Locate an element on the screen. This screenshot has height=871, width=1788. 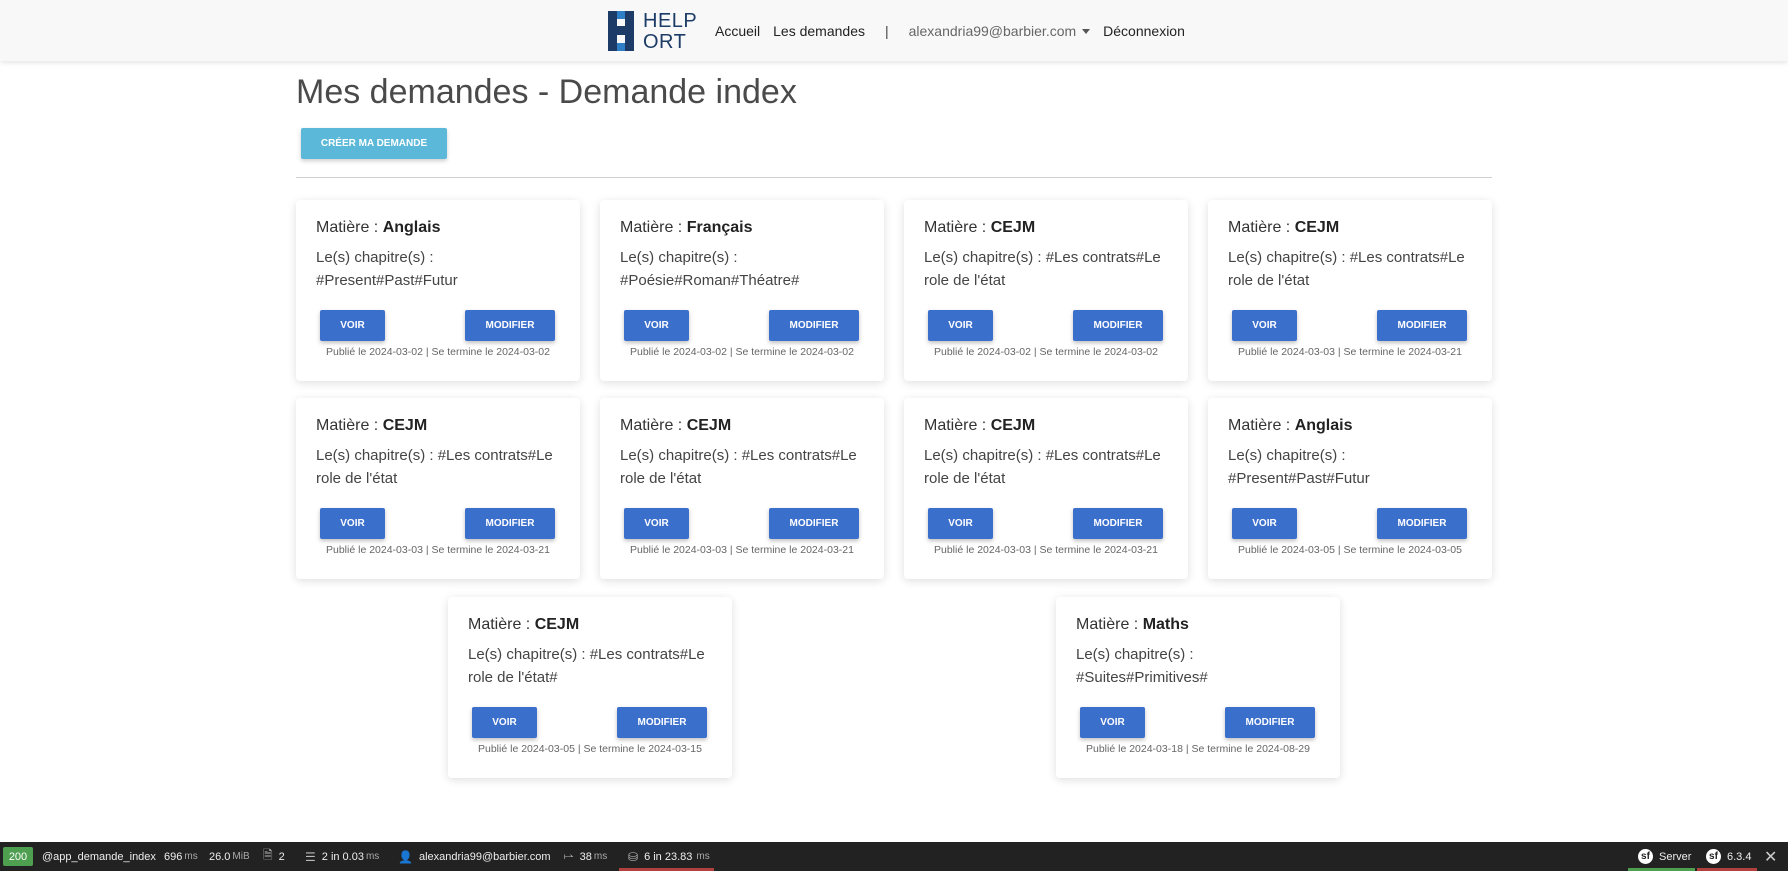
route-name: @app_demande_index is located at coordinates (99, 856).